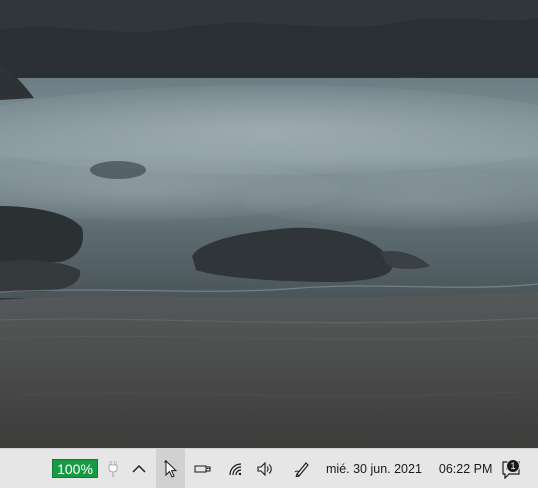  I want to click on volume-icon, so click(266, 468).